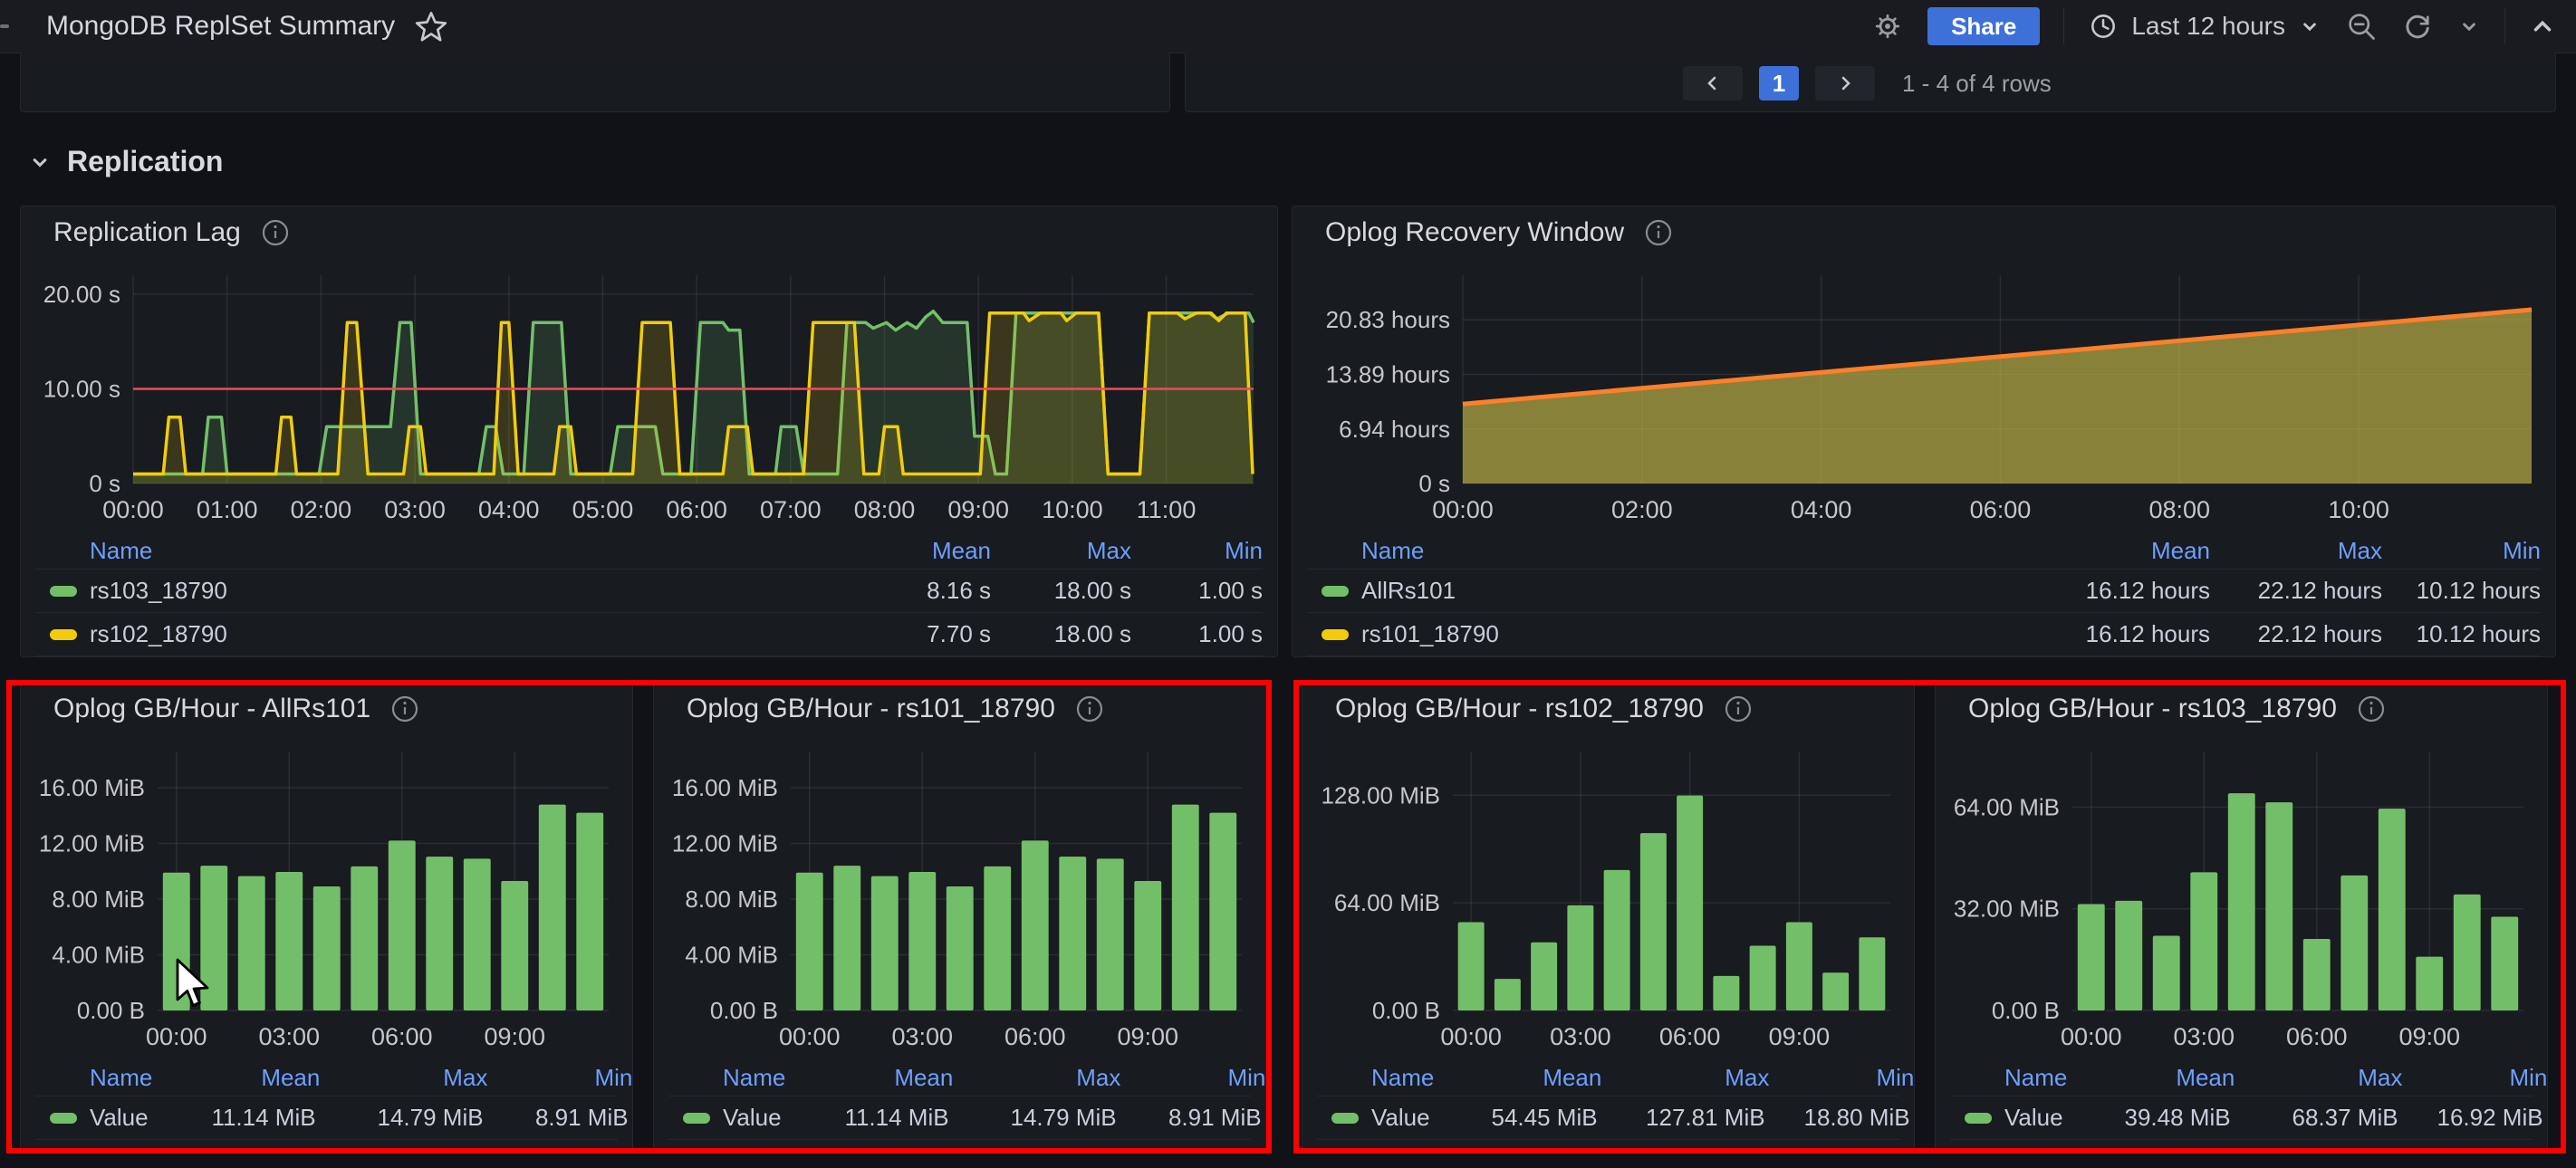 The width and height of the screenshot is (2576, 1168). I want to click on refresh-icon, so click(2417, 26).